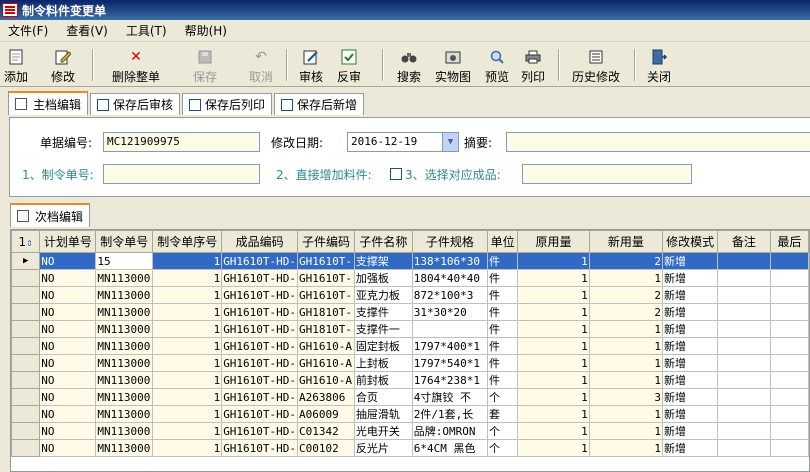 Image resolution: width=810 pixels, height=472 pixels. Describe the element at coordinates (383, 346) in the screenshot. I see `table-cell: 固定封板` at that location.